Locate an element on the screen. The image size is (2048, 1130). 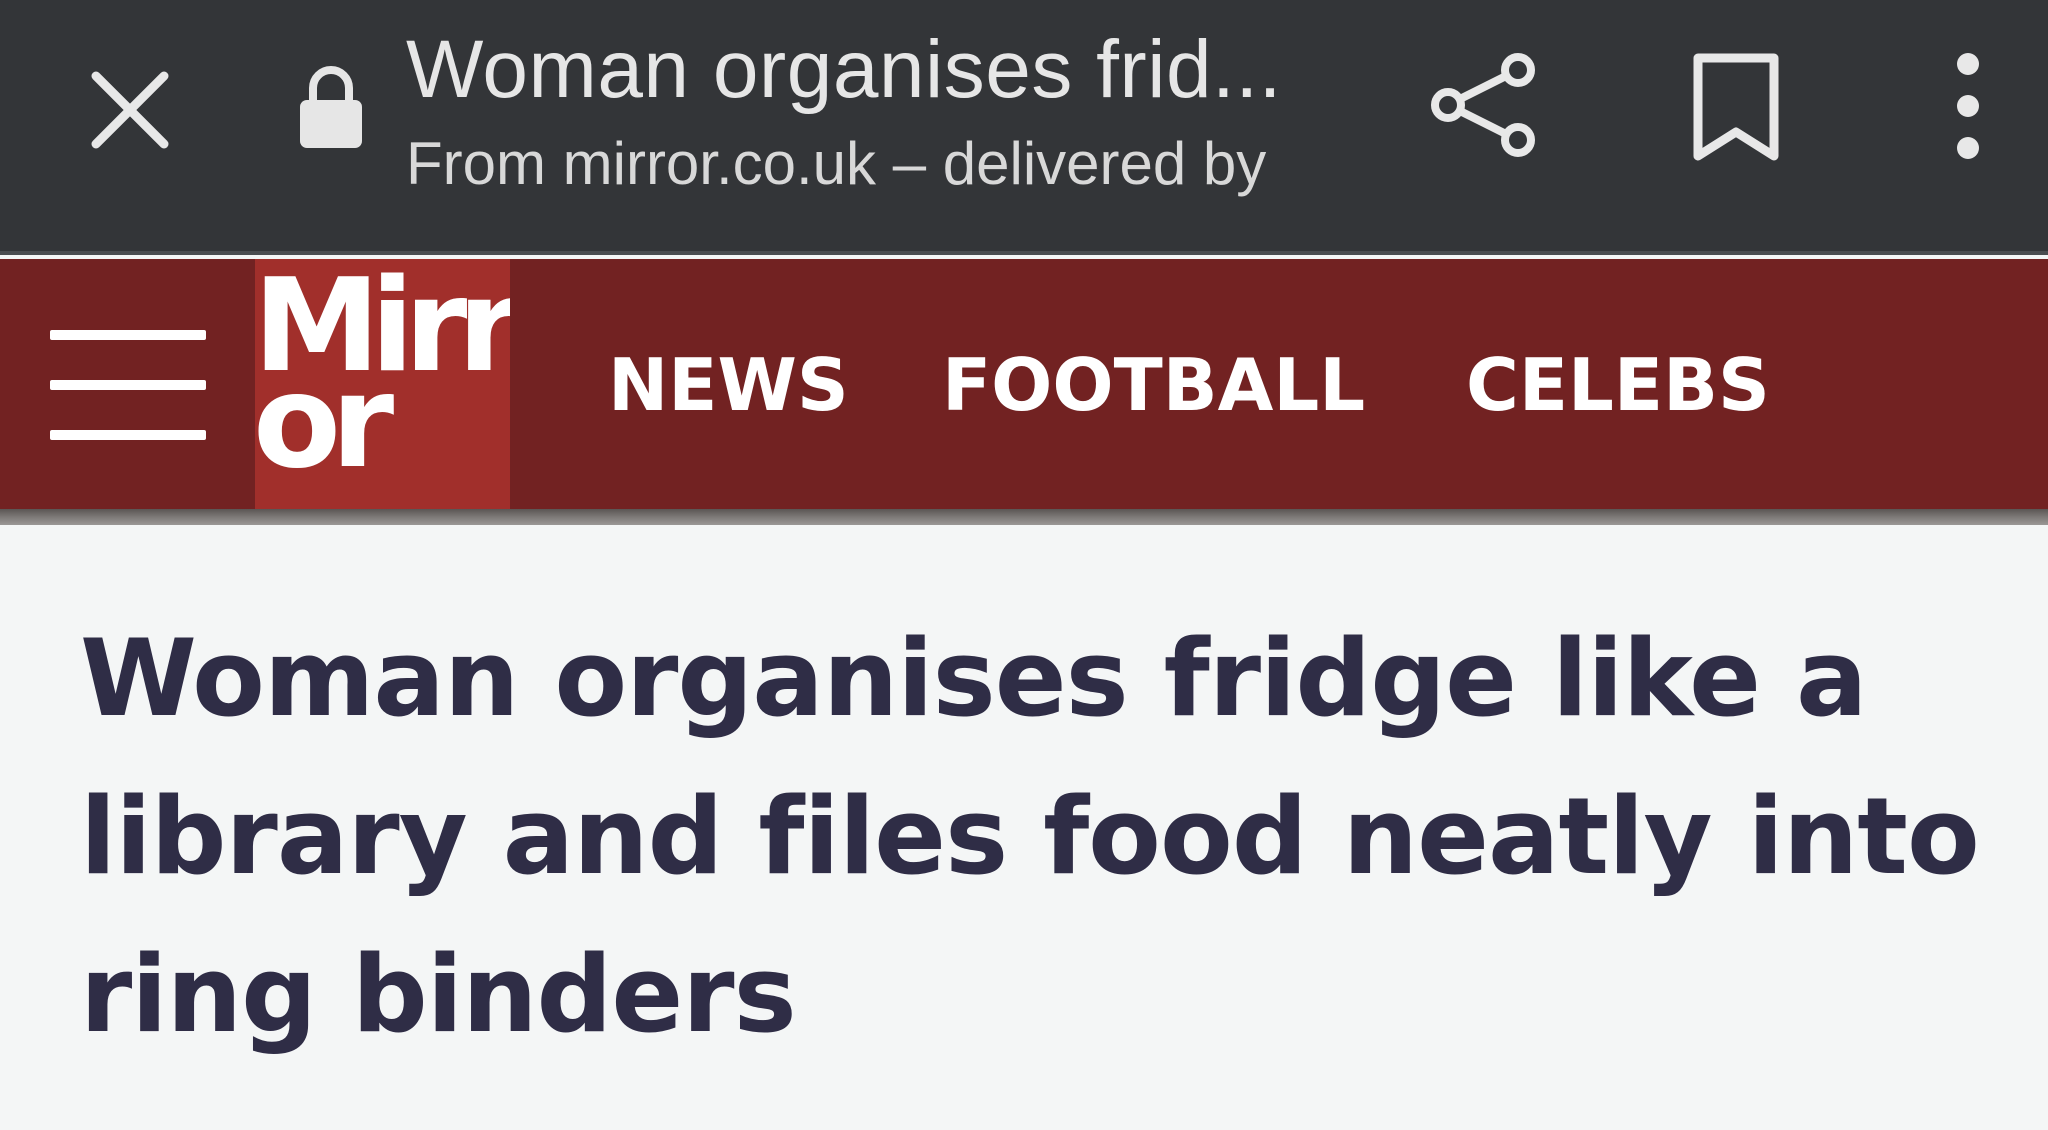
nav-link-football: FOOTBALL is located at coordinates (1153, 385).